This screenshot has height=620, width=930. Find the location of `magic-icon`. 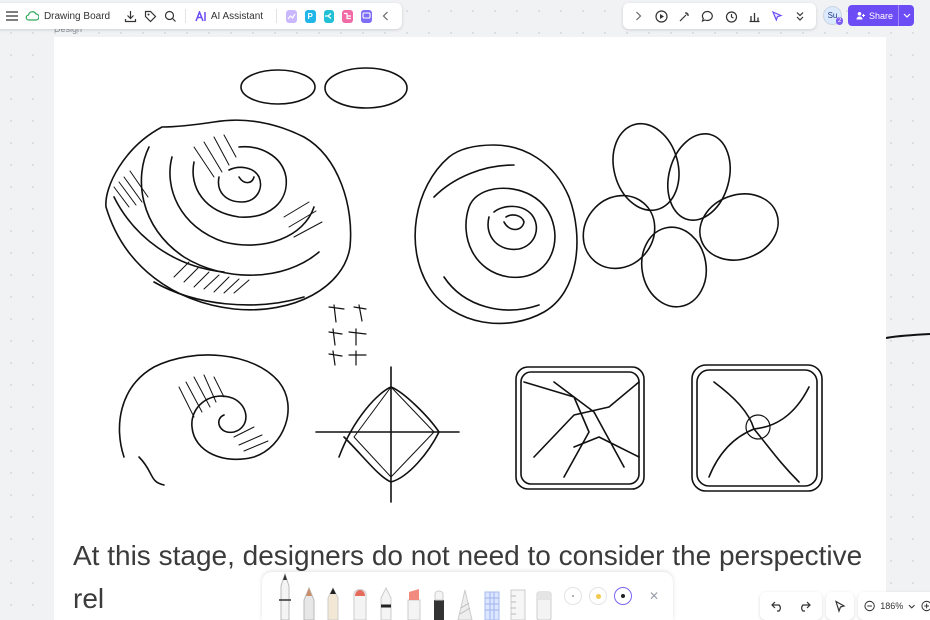

magic-icon is located at coordinates (684, 16).